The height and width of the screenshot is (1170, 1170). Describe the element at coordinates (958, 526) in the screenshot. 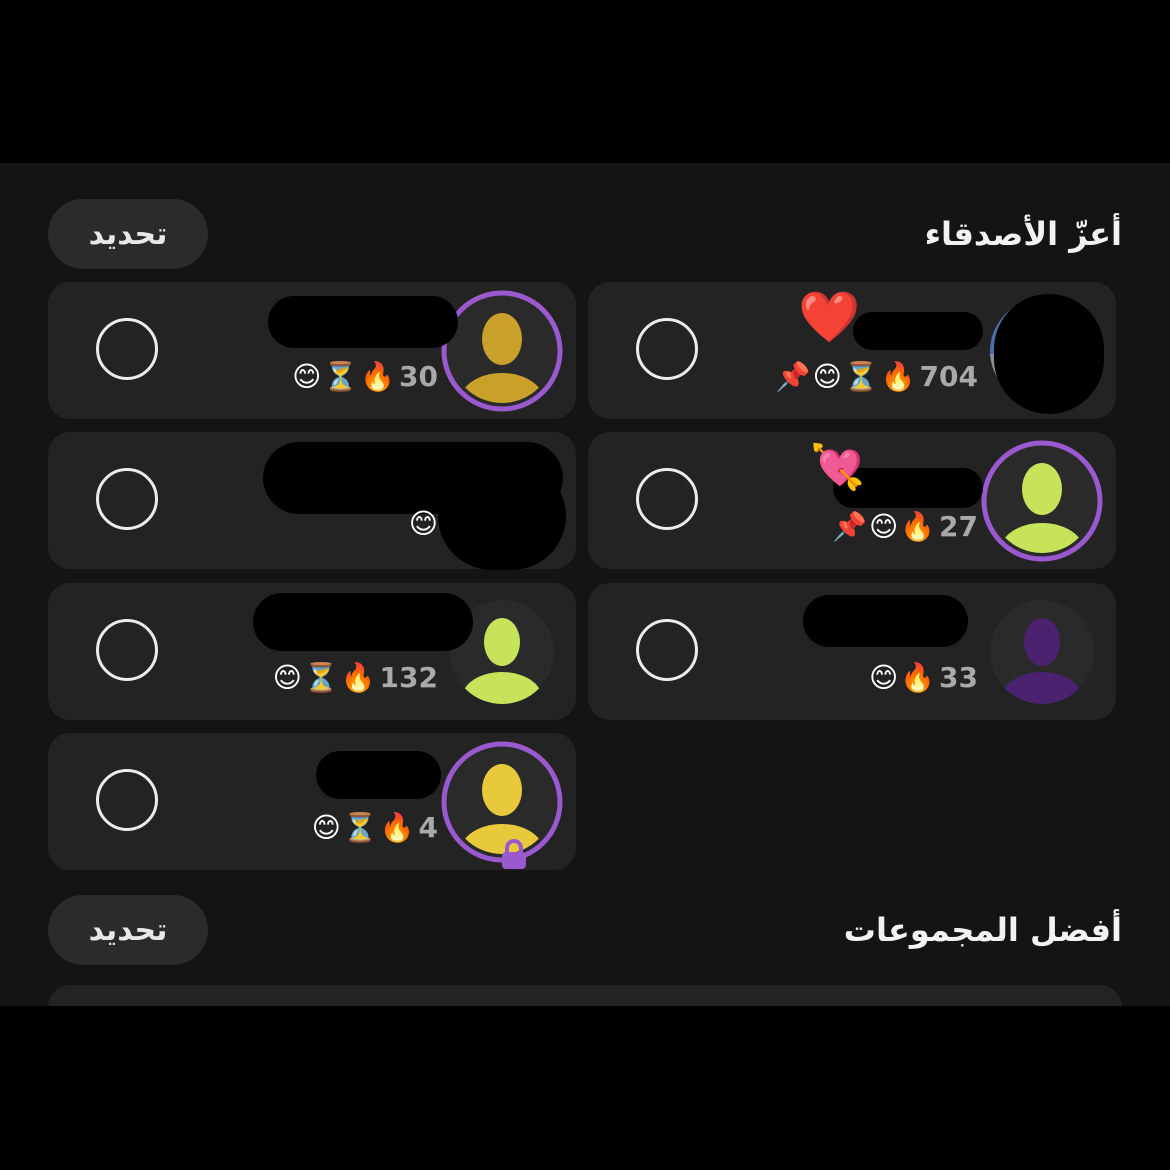

I see `streak-count: 27` at that location.